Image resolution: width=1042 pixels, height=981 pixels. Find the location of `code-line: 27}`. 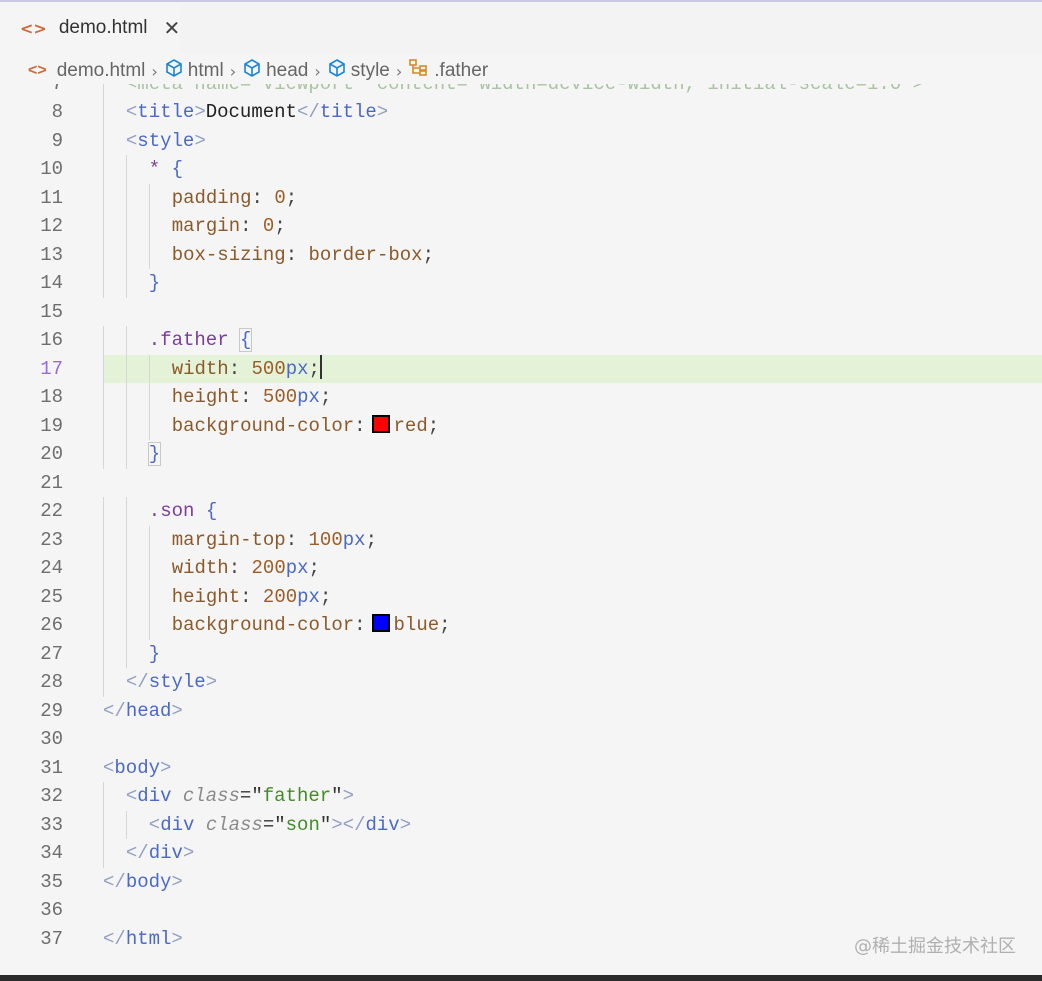

code-line: 27} is located at coordinates (521, 653).